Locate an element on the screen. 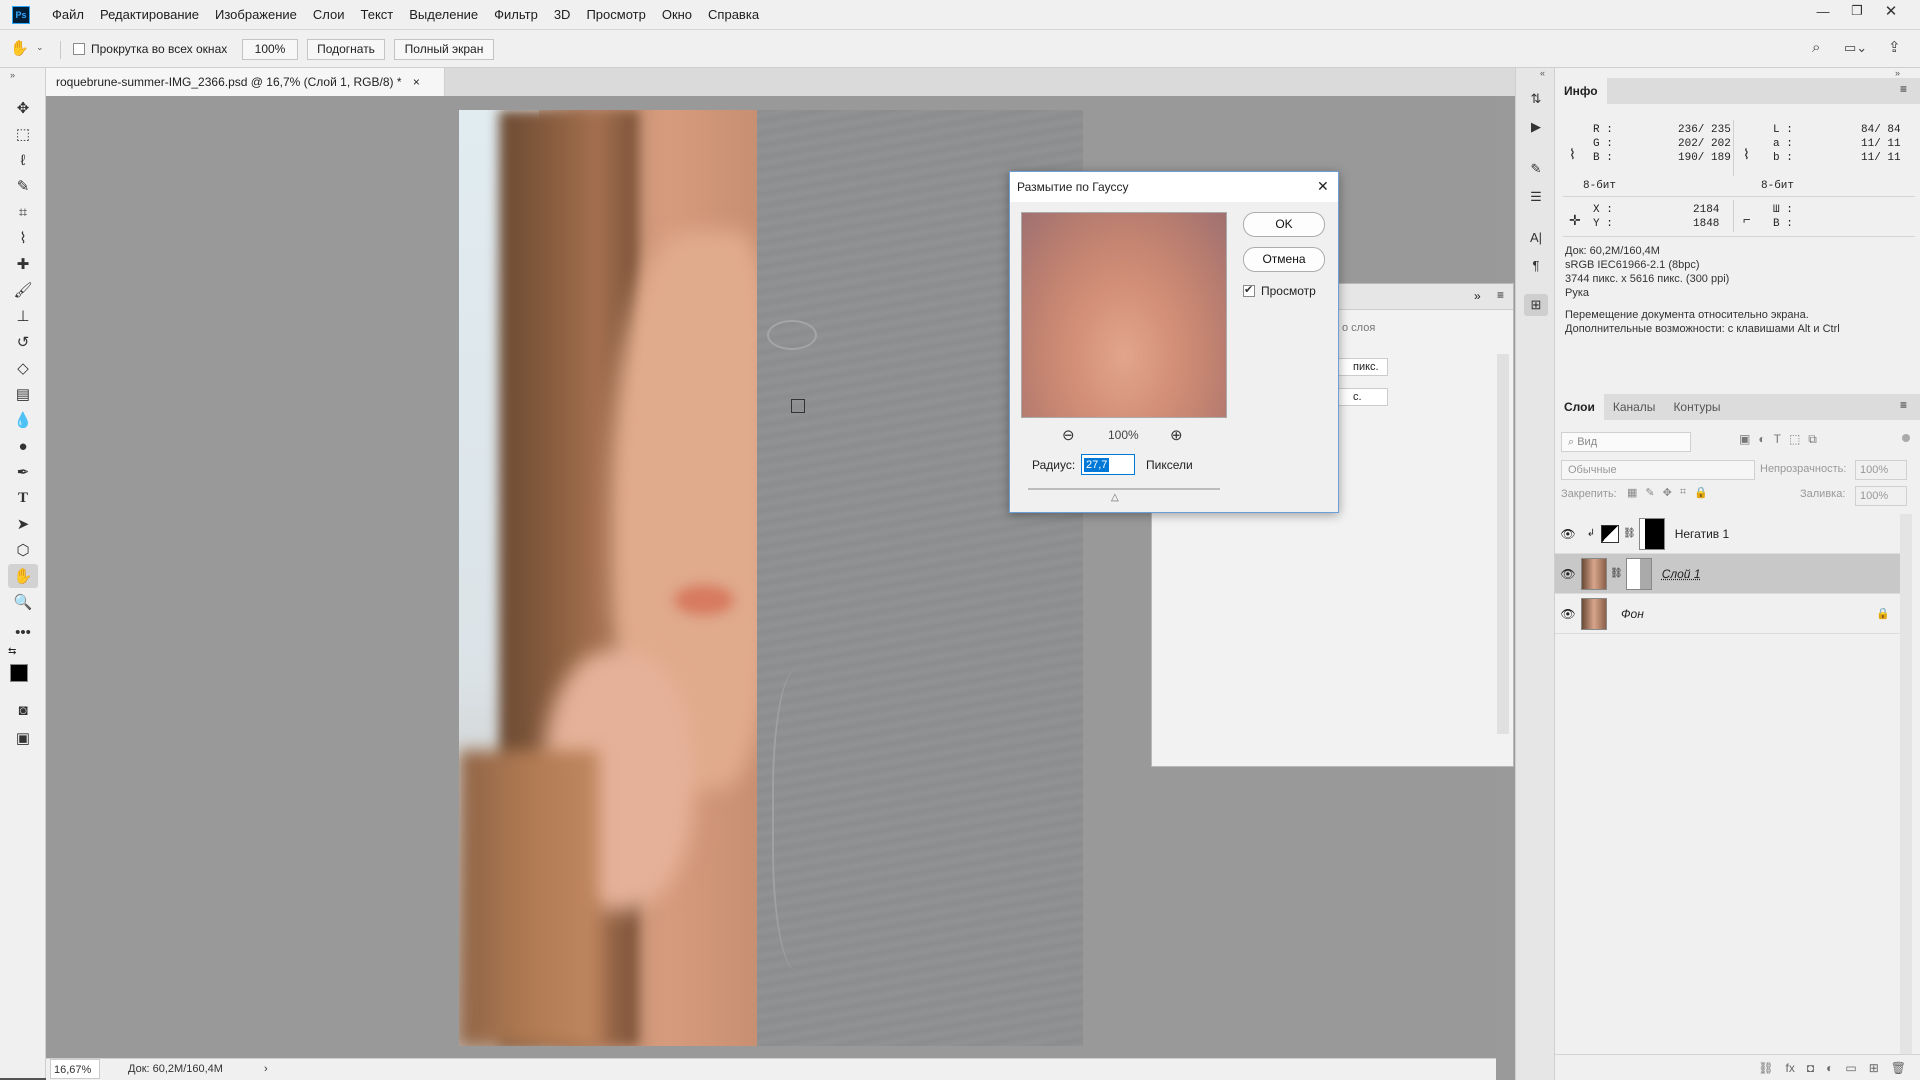  actions-play-icon: ▶ is located at coordinates (1536, 127).